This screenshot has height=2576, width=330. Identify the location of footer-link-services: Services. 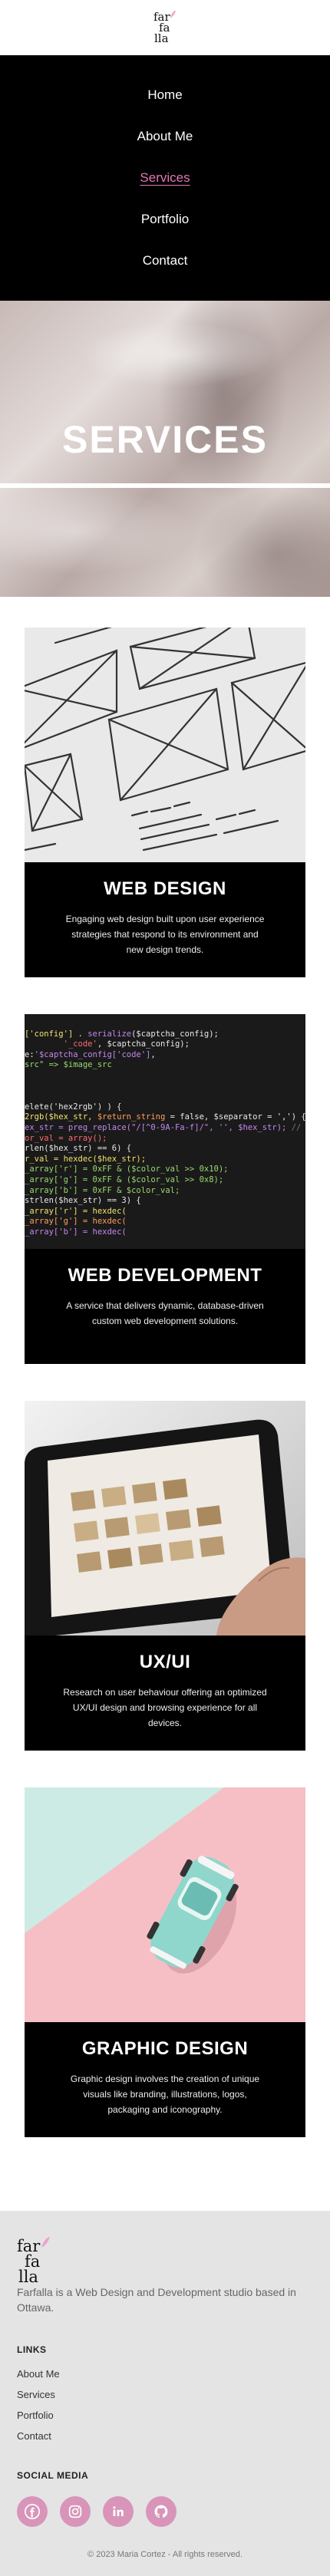
(36, 2394).